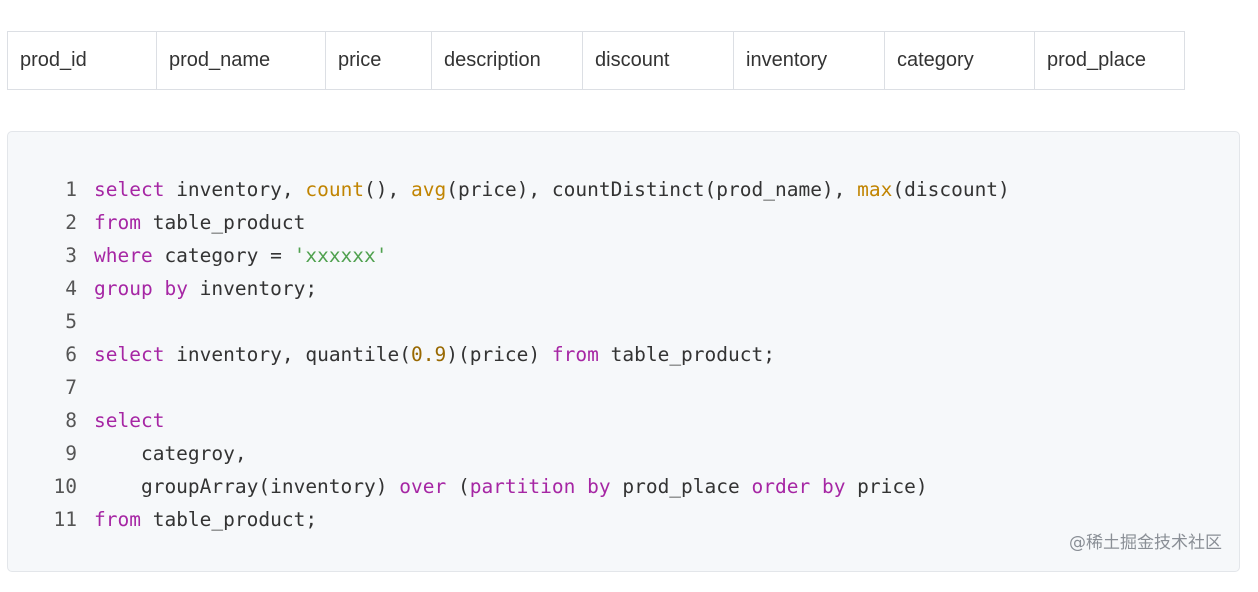 The width and height of the screenshot is (1258, 592). Describe the element at coordinates (65, 486) in the screenshot. I see `line-number: 10` at that location.